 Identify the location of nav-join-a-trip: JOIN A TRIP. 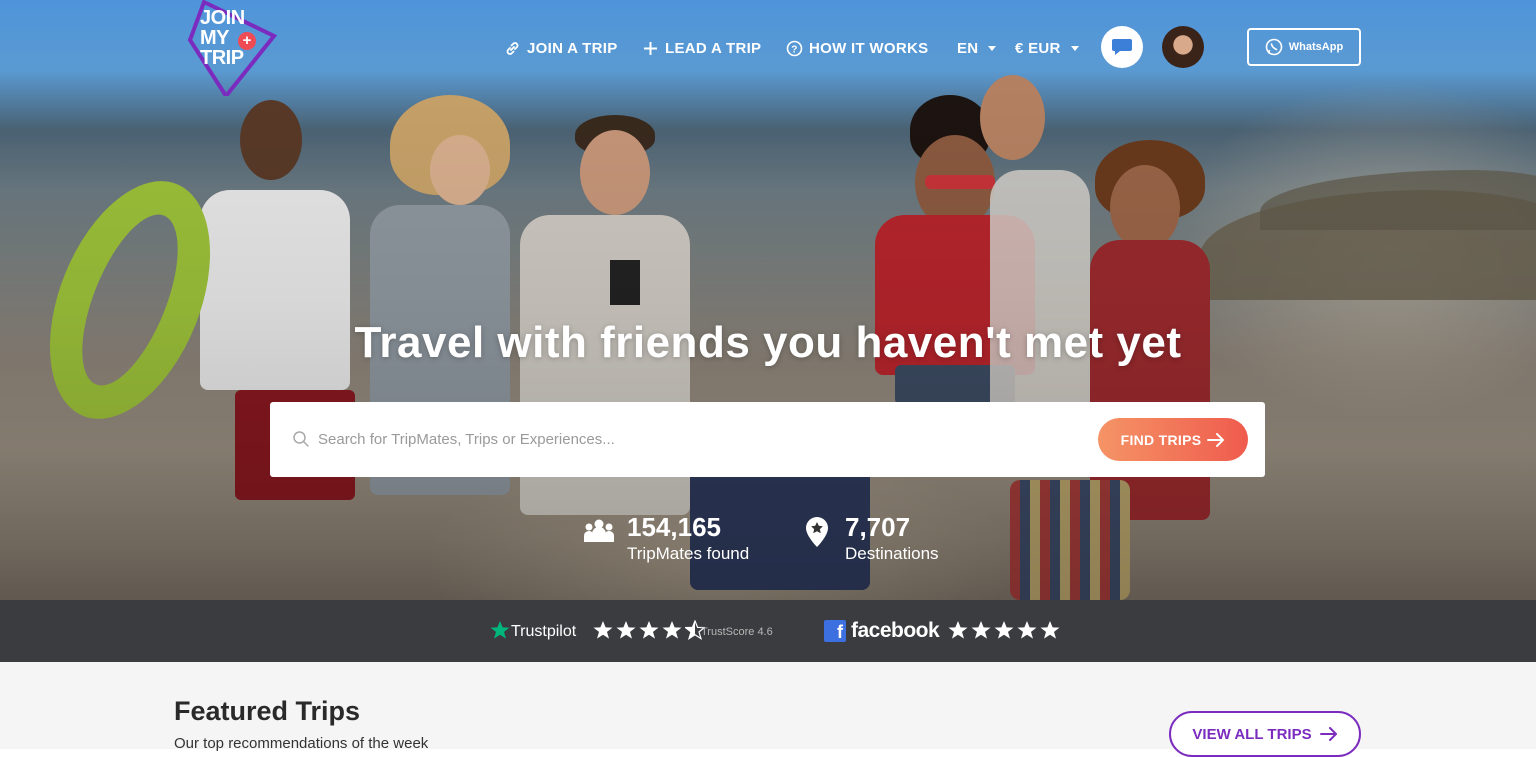
(560, 48).